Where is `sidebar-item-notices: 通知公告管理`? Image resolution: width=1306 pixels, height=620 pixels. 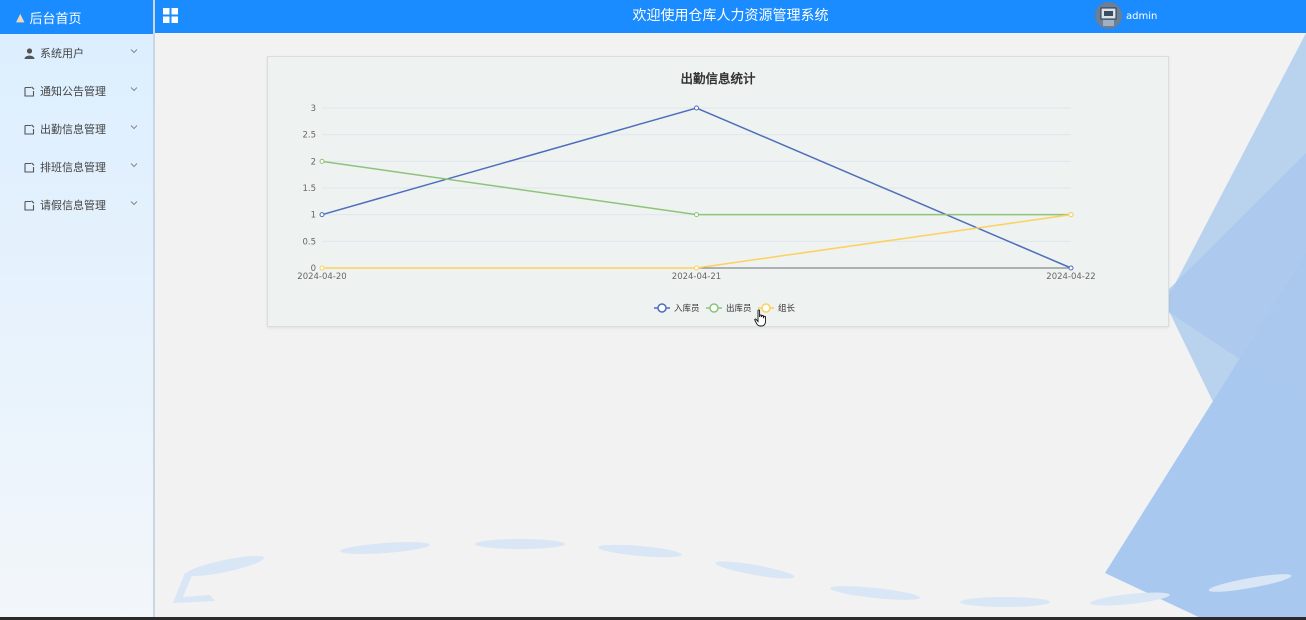
sidebar-item-notices: 通知公告管理 is located at coordinates (76, 91).